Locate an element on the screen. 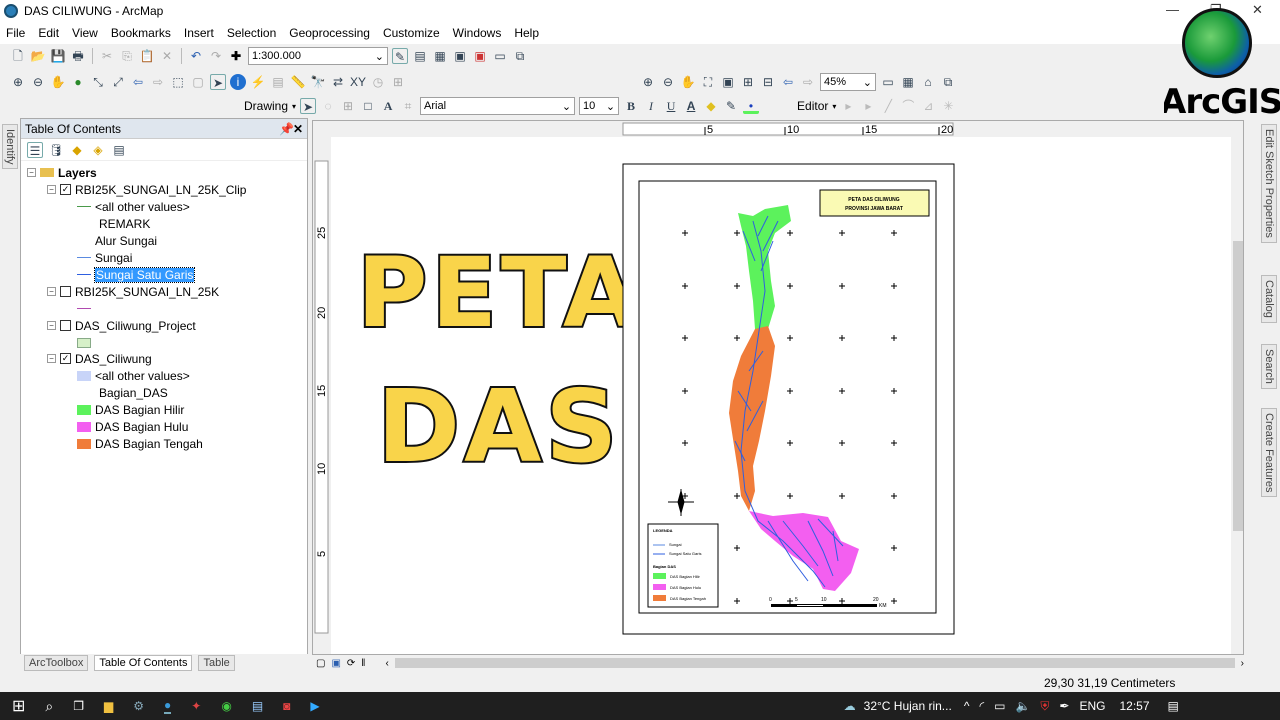 This screenshot has width=1280, height=720. menu-geoprocessing: Geoprocessing is located at coordinates (329, 33).